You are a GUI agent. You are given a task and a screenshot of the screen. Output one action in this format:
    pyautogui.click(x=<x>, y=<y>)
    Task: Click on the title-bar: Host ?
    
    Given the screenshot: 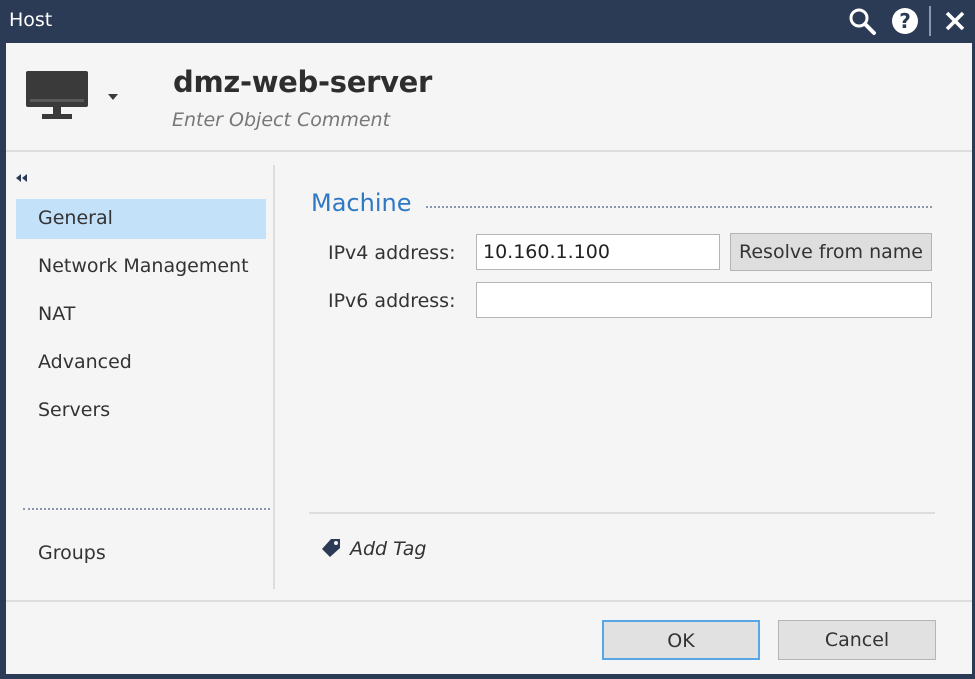 What is the action you would take?
    pyautogui.click(x=487, y=21)
    